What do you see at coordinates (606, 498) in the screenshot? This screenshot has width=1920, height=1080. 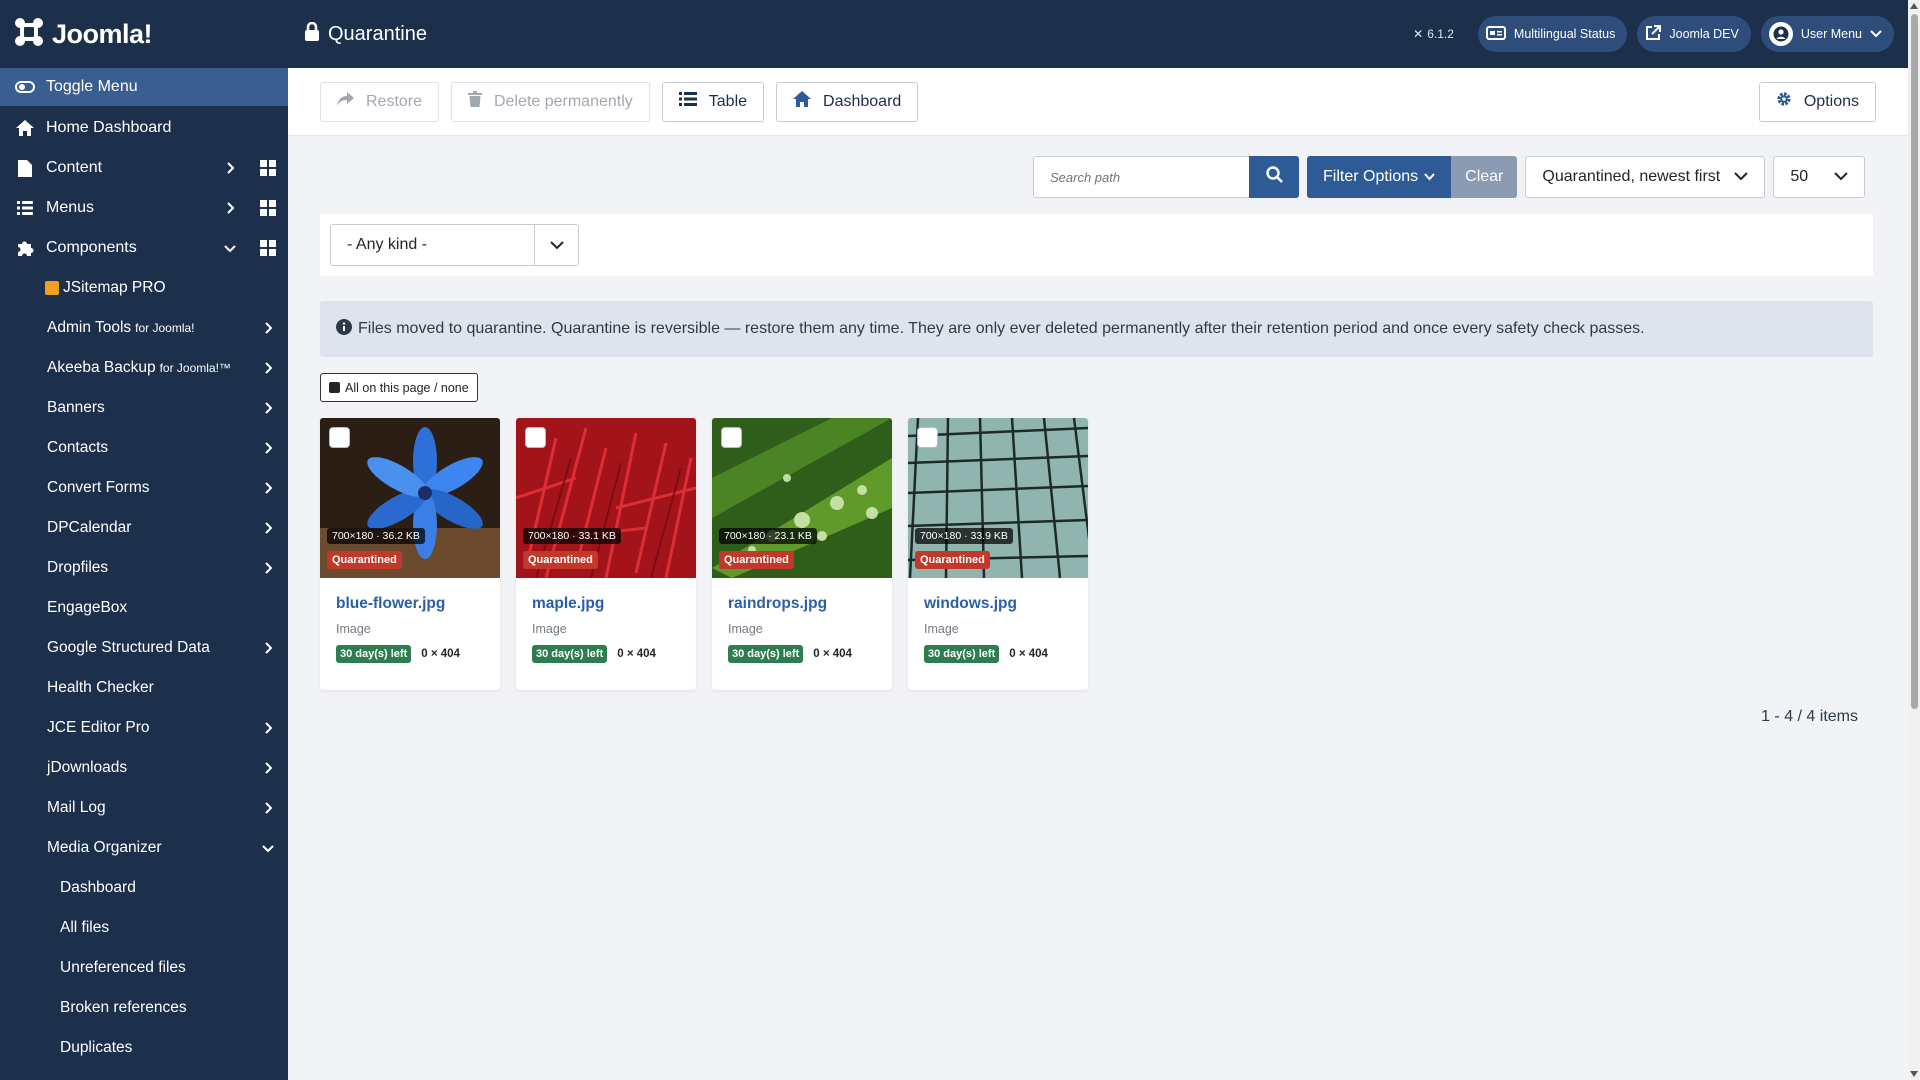 I see `thumbnail-maple: 700×180 · 33.1 KB Quarantined` at bounding box center [606, 498].